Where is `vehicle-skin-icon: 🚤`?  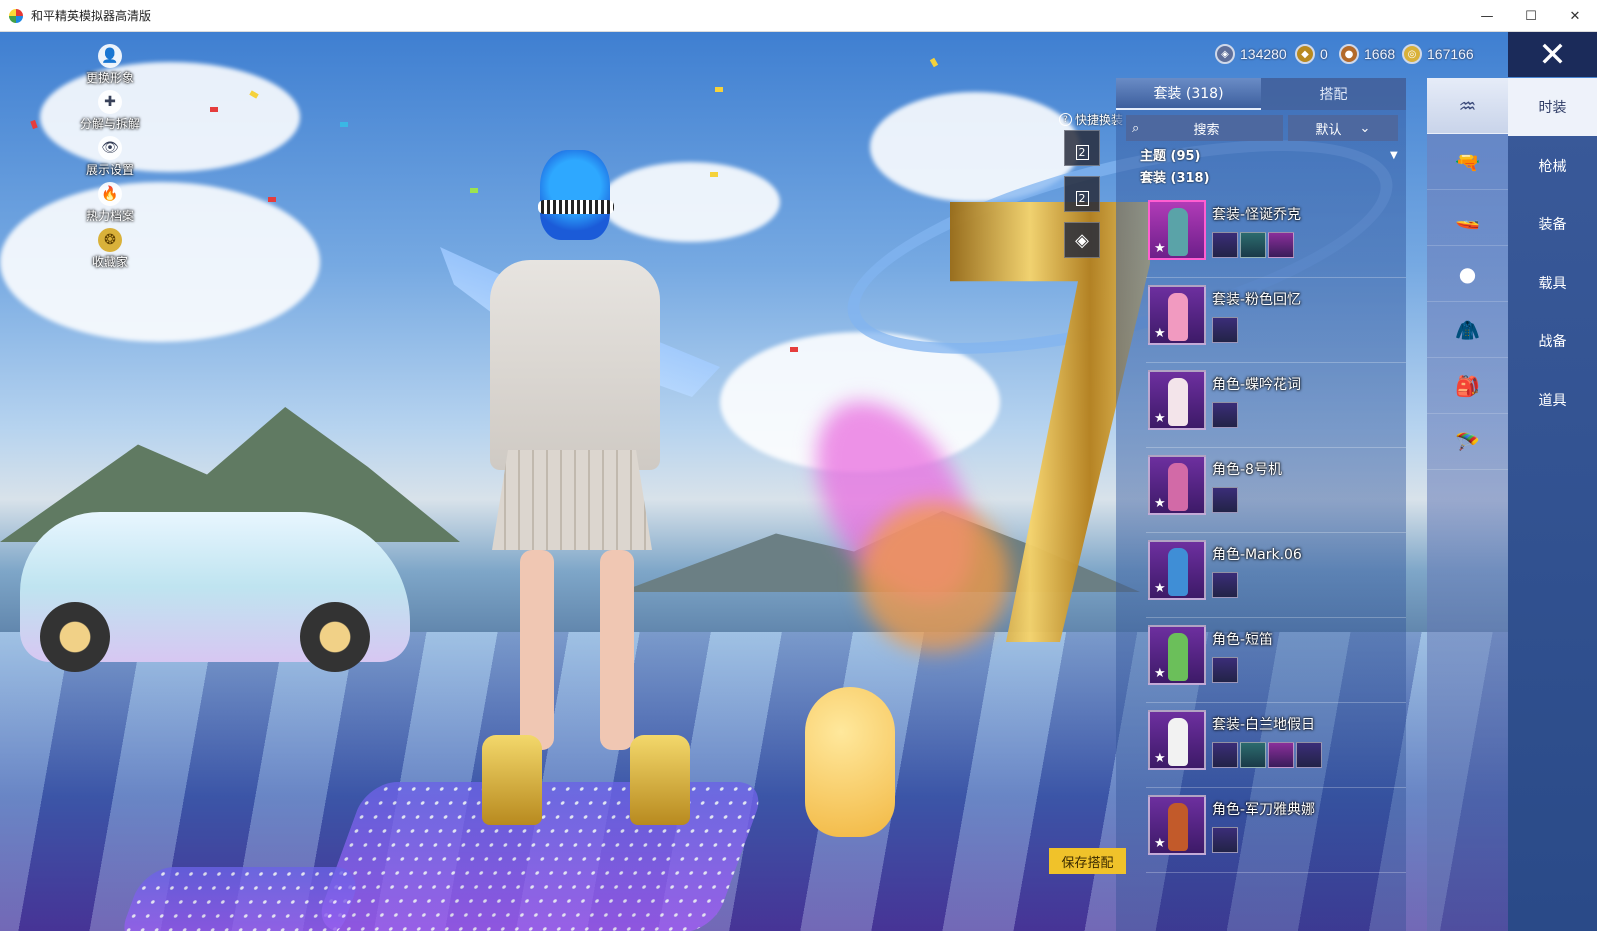 vehicle-skin-icon: 🚤 is located at coordinates (1467, 217).